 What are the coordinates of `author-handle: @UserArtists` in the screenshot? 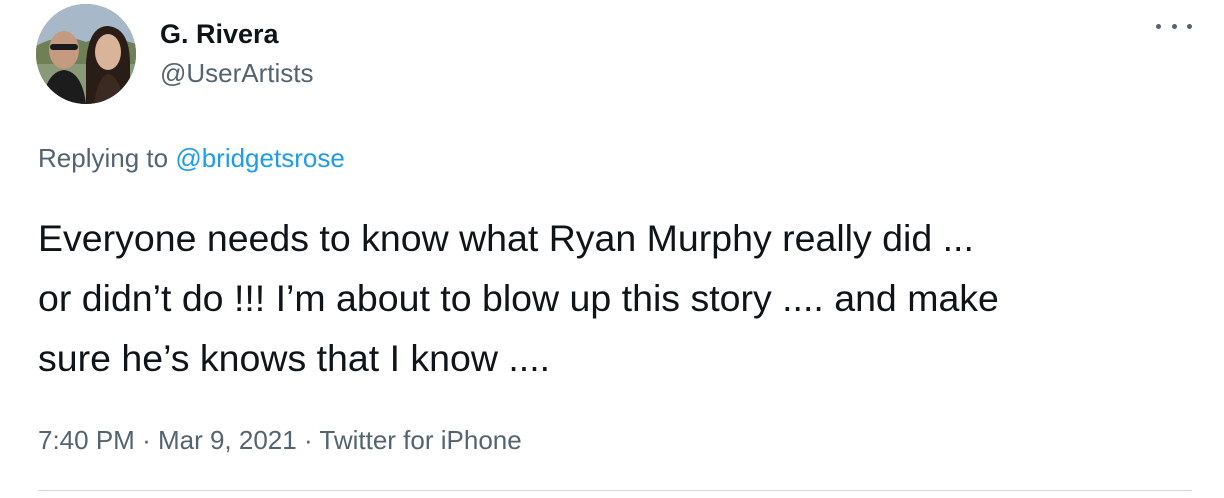 It's located at (237, 73).